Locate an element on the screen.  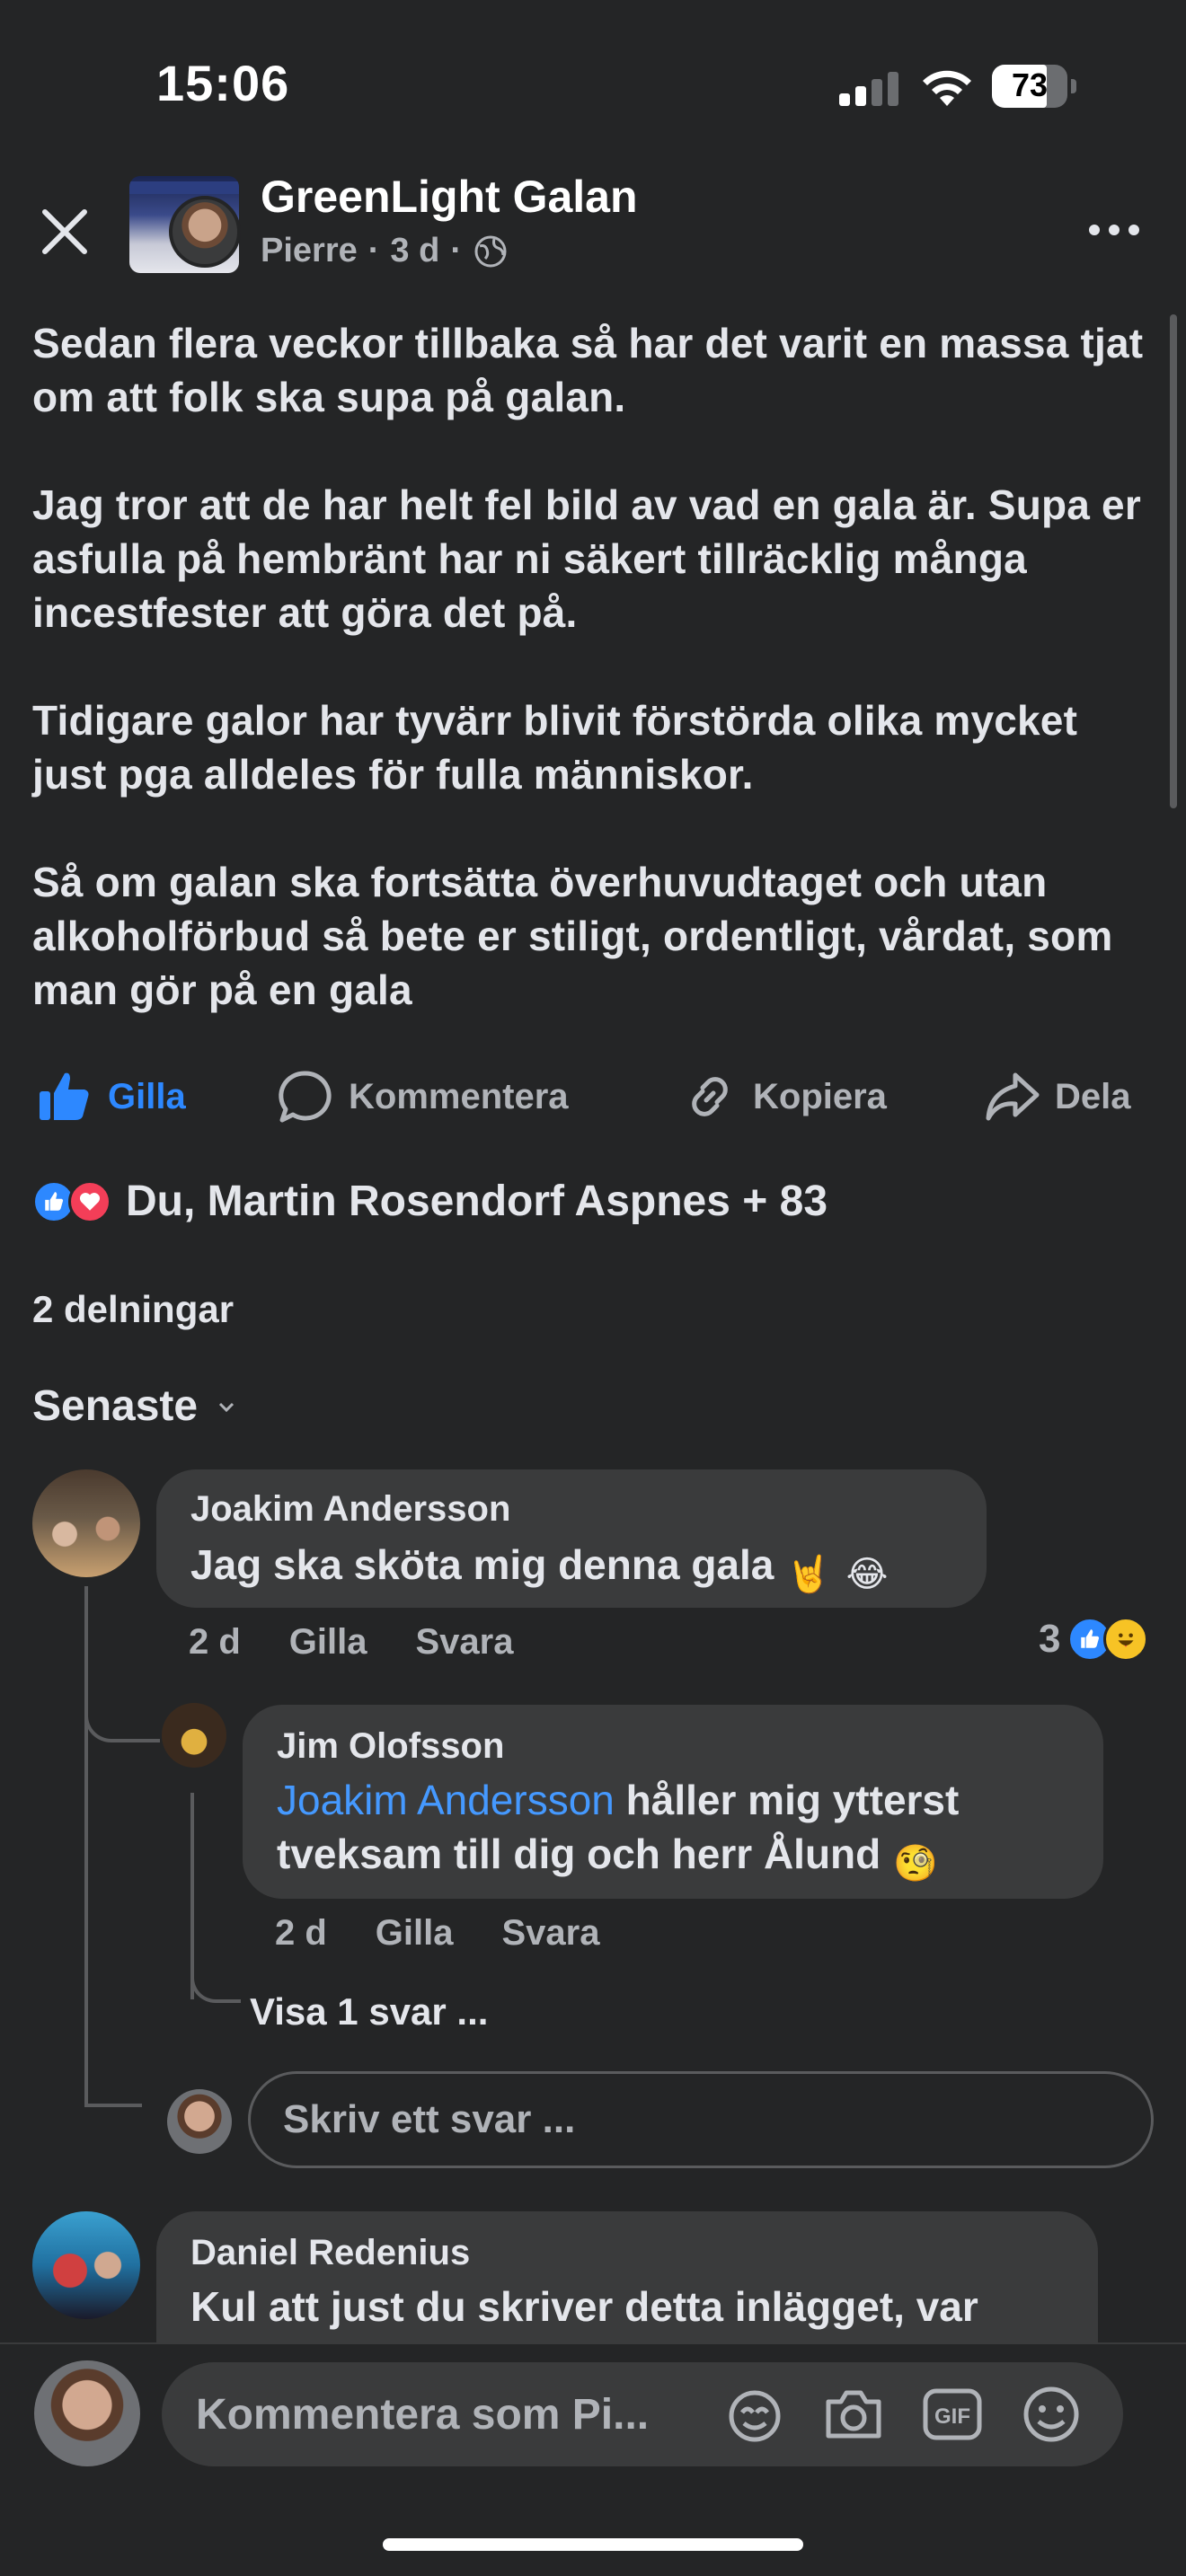
reply-age: 2 d is located at coordinates (301, 1933).